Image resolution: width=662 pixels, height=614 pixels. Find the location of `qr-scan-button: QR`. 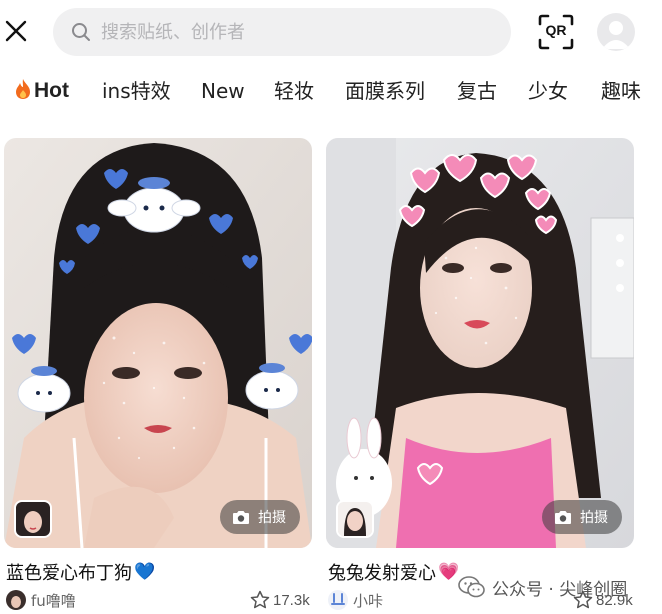

qr-scan-button: QR is located at coordinates (556, 32).